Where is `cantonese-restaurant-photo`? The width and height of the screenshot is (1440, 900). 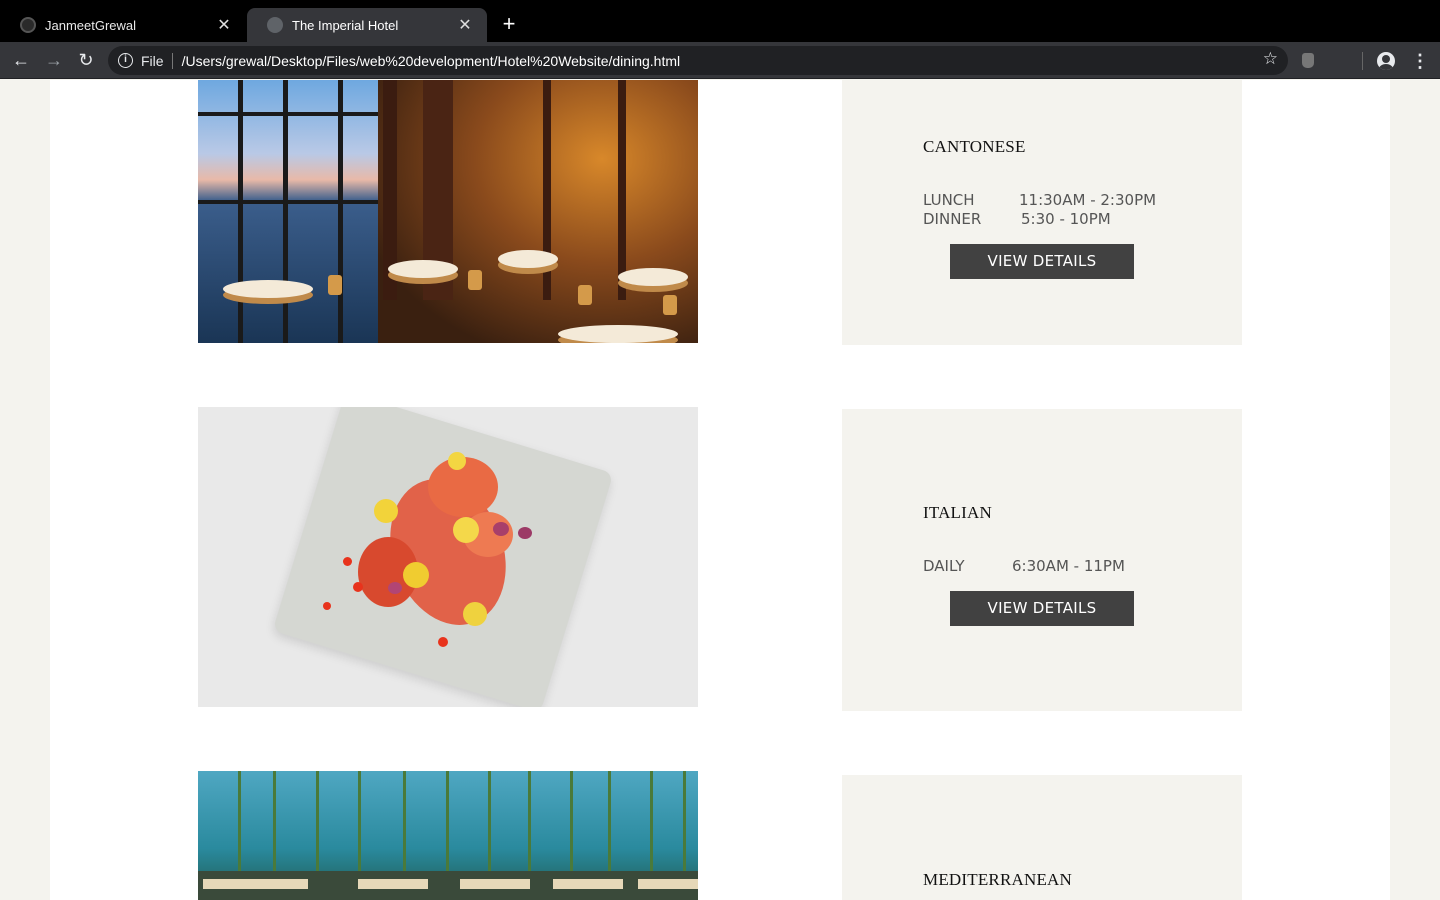 cantonese-restaurant-photo is located at coordinates (448, 211).